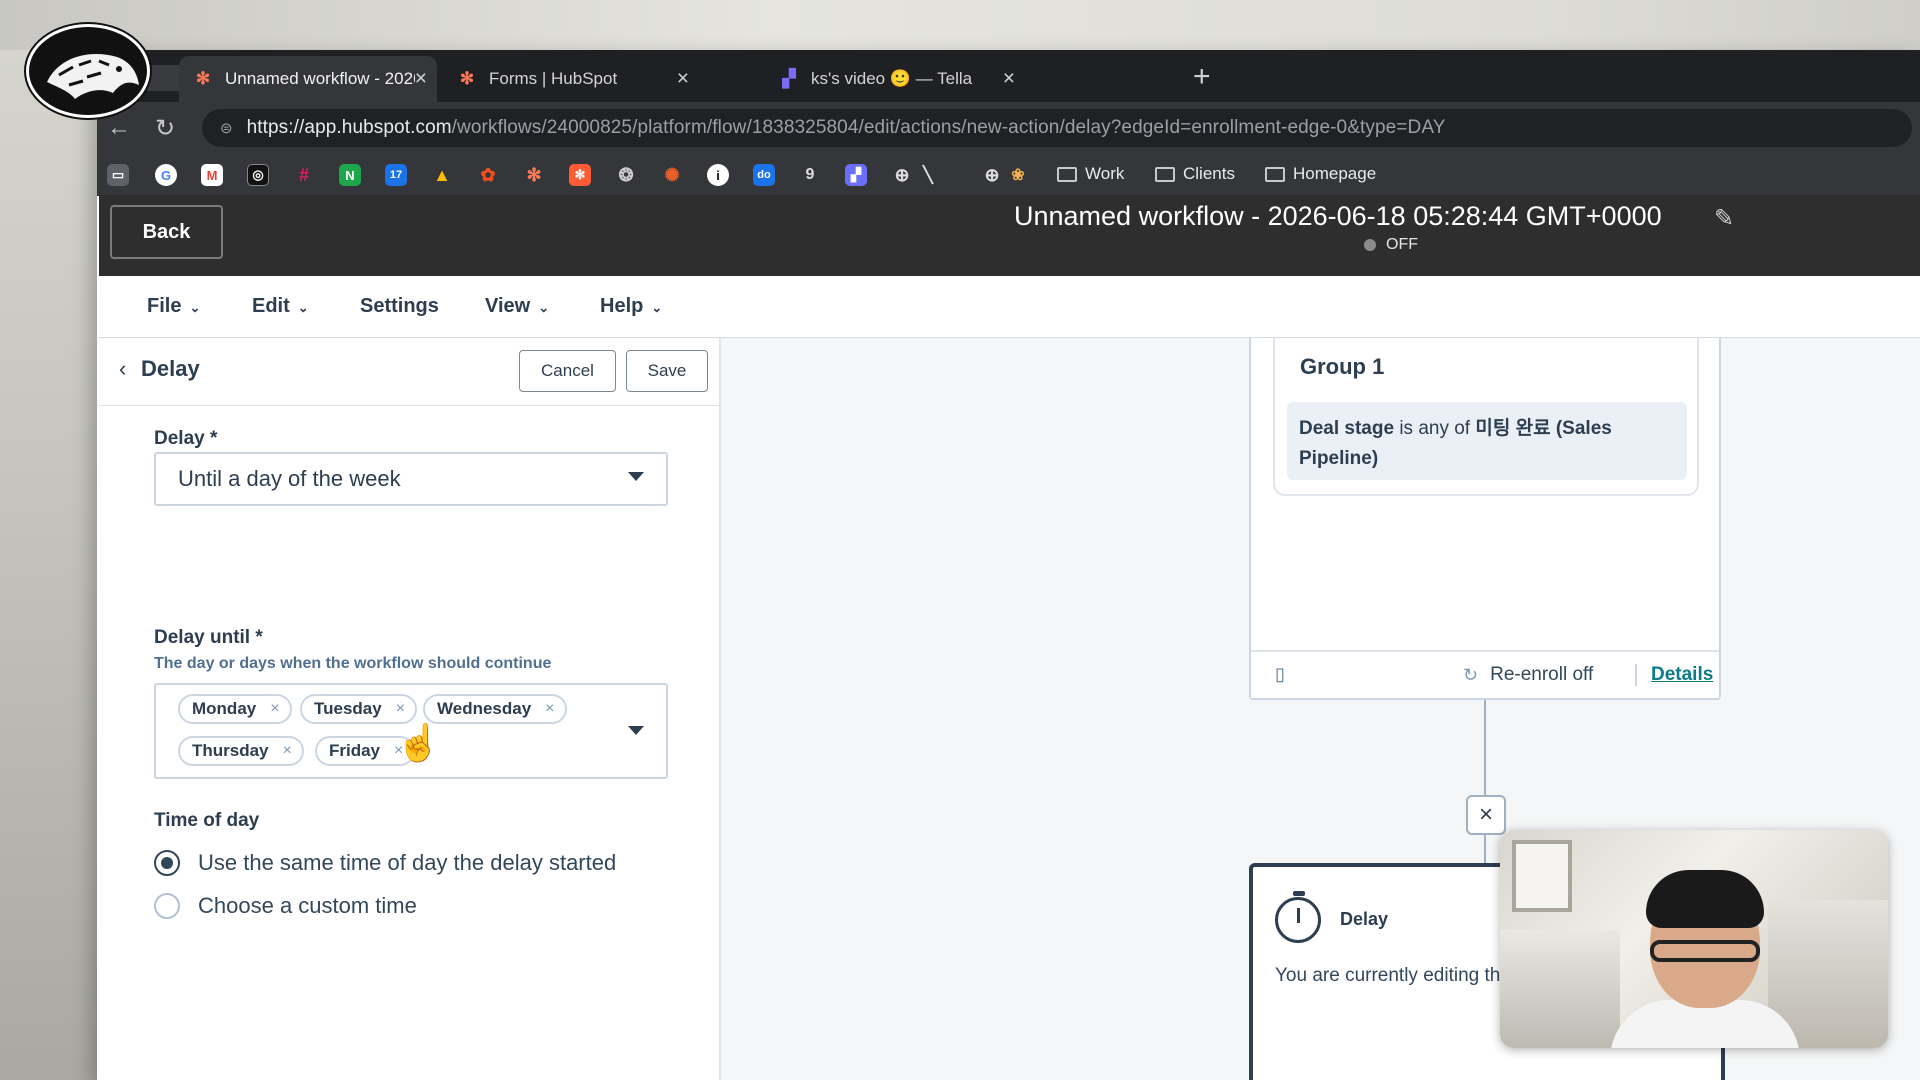  I want to click on workflow-menu-bar: File ⌄ Edit ⌄ Settings View ⌄ Help ⌄, so click(1009, 307).